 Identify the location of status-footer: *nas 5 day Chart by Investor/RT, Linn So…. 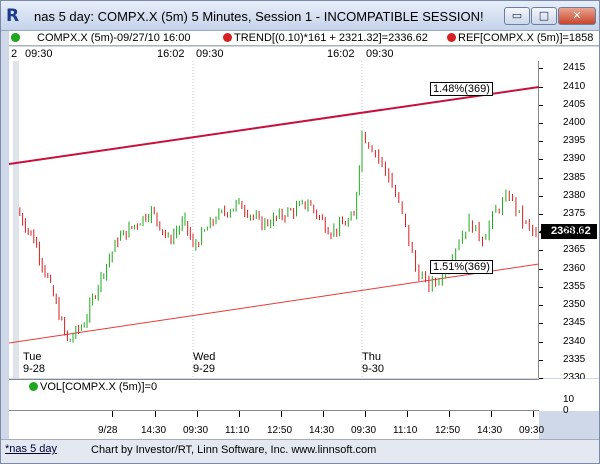
(300, 451).